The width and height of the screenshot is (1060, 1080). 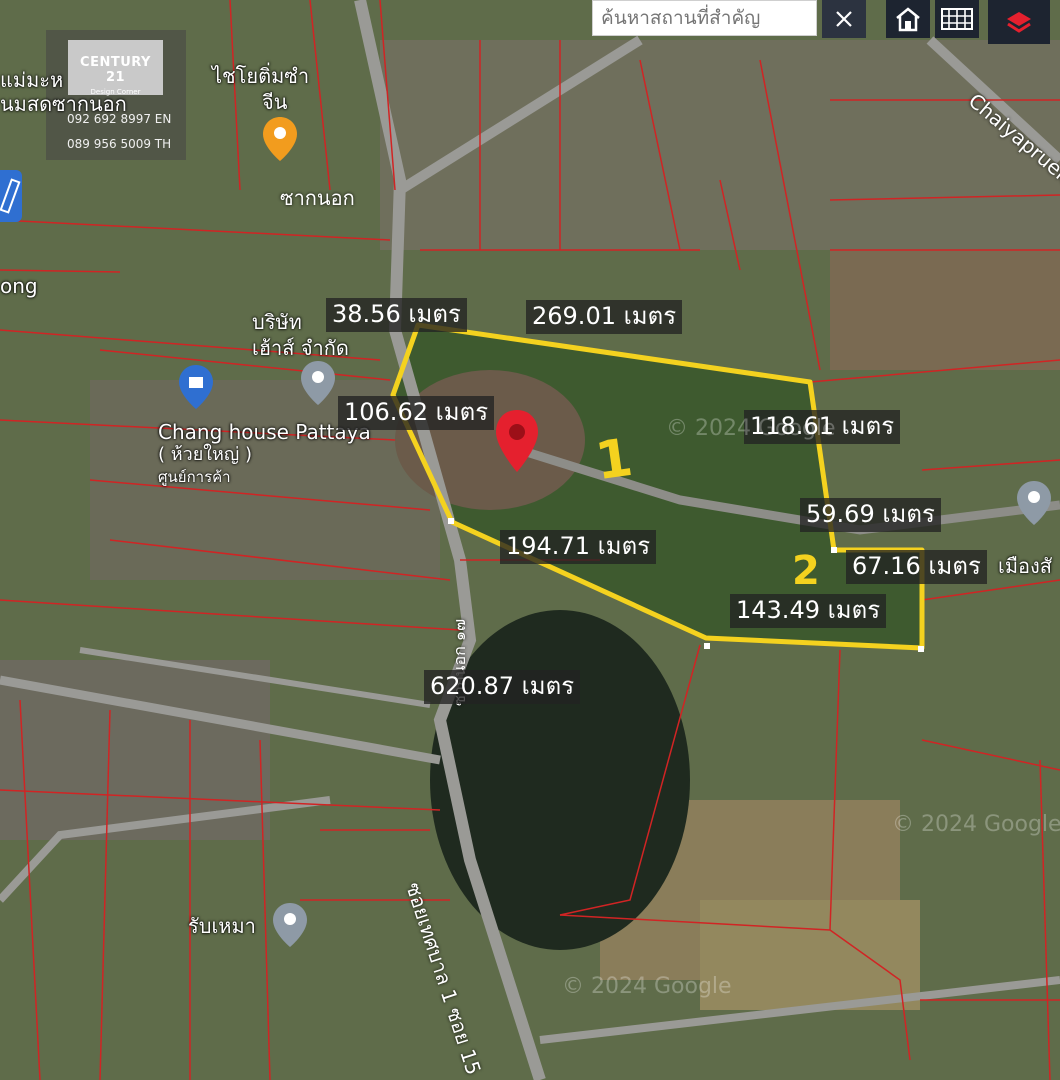 I want to click on place-label-shop-2: จีน, so click(x=275, y=102).